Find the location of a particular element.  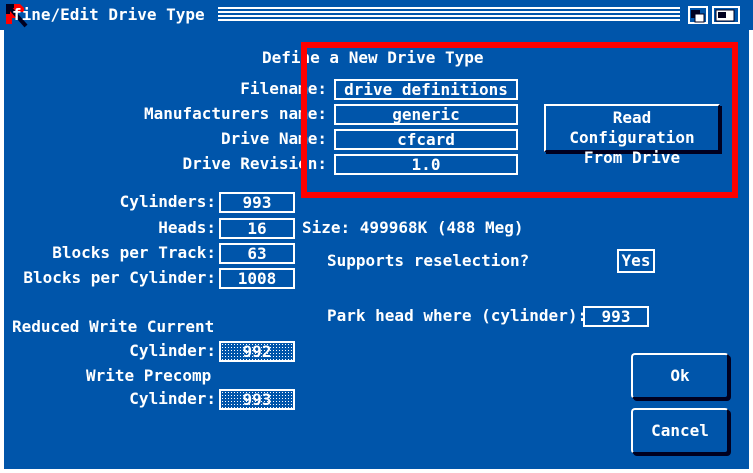

manufacturer-label: Manufacturers name: is located at coordinates (235, 113).